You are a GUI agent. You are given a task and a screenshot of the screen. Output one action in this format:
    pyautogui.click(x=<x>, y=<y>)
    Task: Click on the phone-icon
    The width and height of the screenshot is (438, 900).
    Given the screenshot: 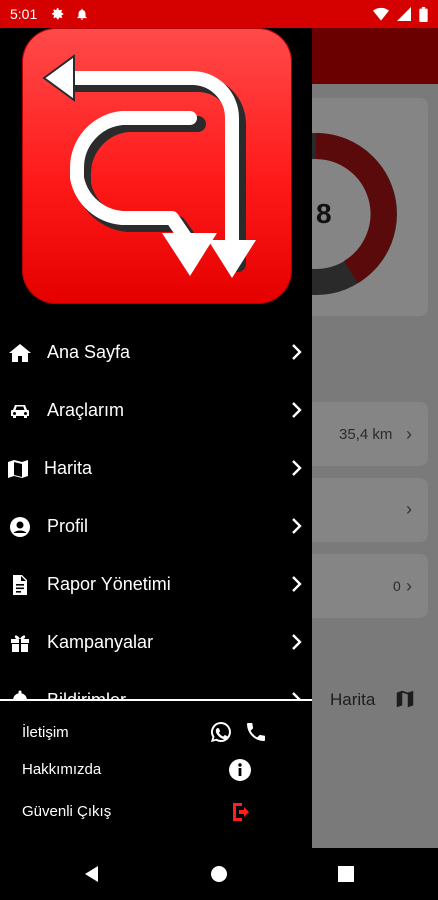 What is the action you would take?
    pyautogui.click(x=256, y=732)
    